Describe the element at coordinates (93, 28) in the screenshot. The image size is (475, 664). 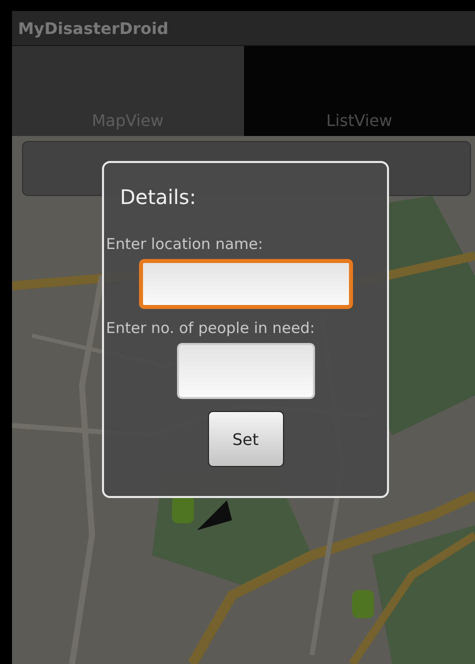
I see `app-title: MyDisasterDroid` at that location.